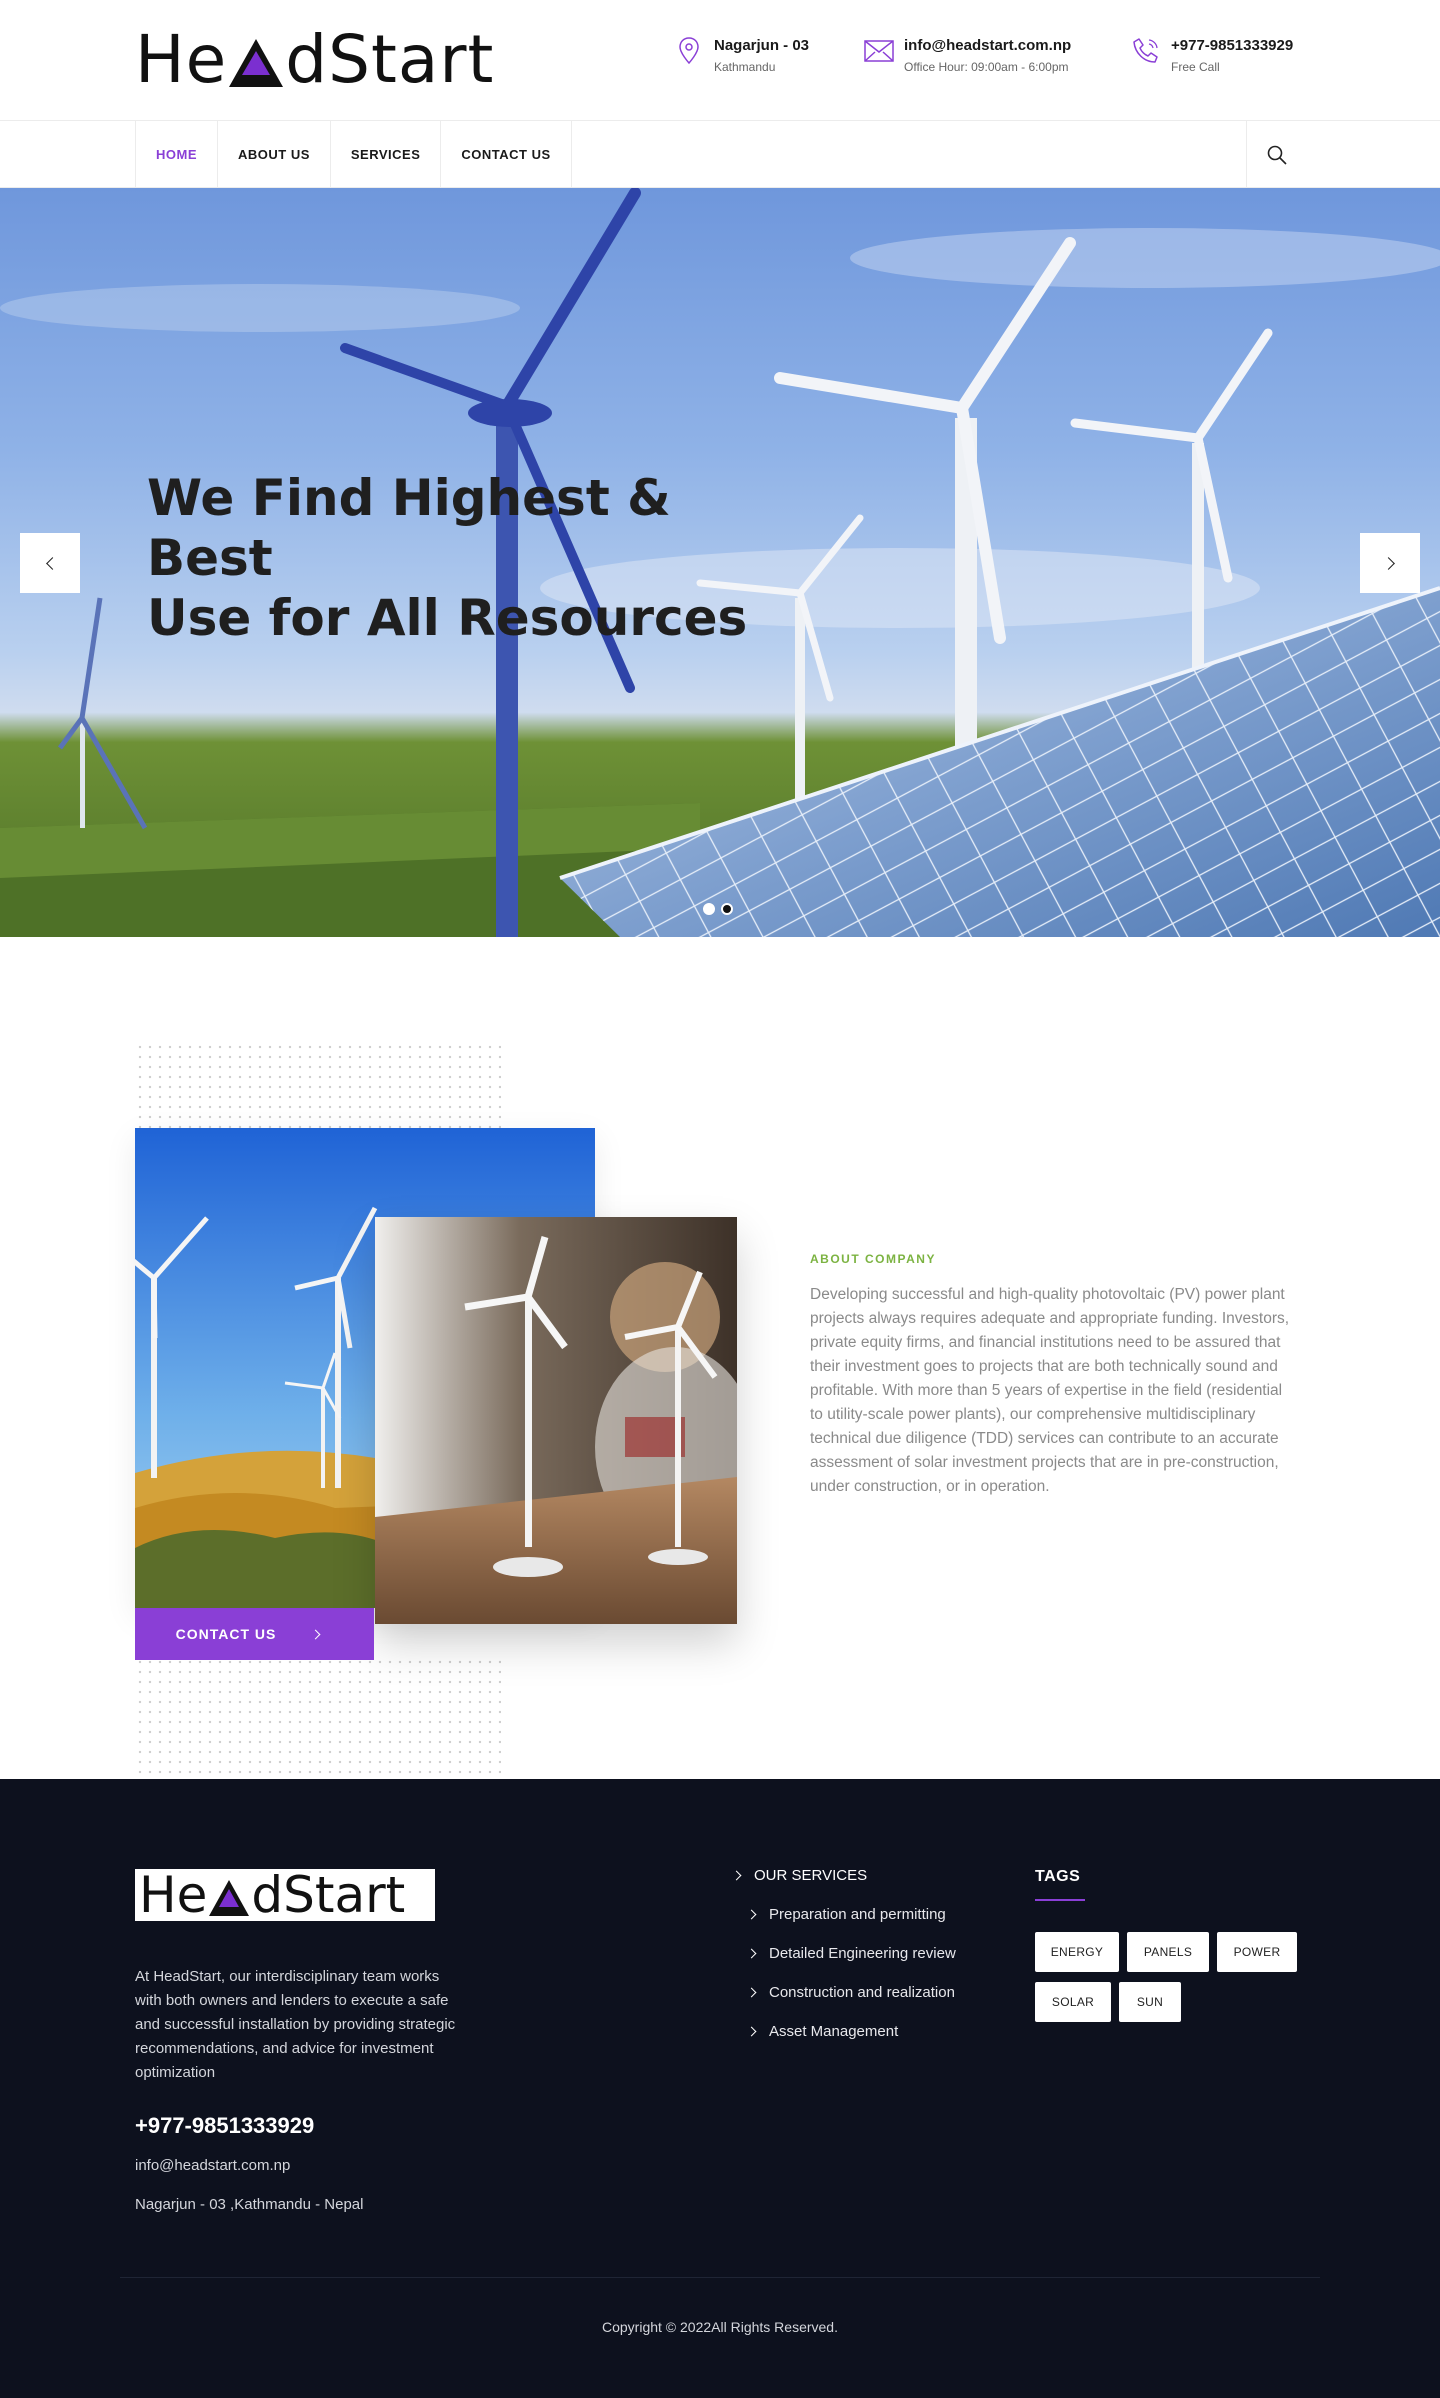  I want to click on nav-item-about-us: ABOUT US, so click(274, 154).